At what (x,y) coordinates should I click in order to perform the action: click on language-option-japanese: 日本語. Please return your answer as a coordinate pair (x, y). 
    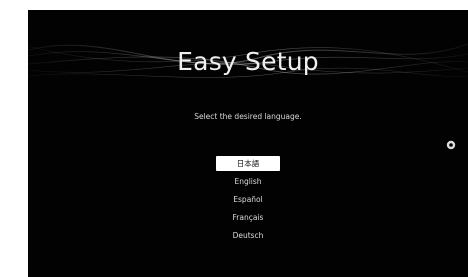
    Looking at the image, I should click on (248, 163).